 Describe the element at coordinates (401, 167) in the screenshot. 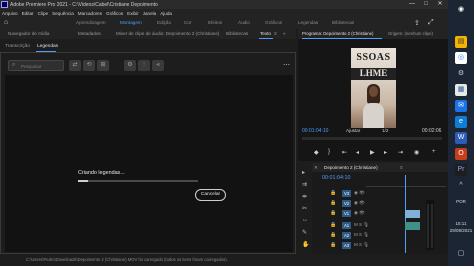

I see `timeline-menu-icon: ≡` at that location.